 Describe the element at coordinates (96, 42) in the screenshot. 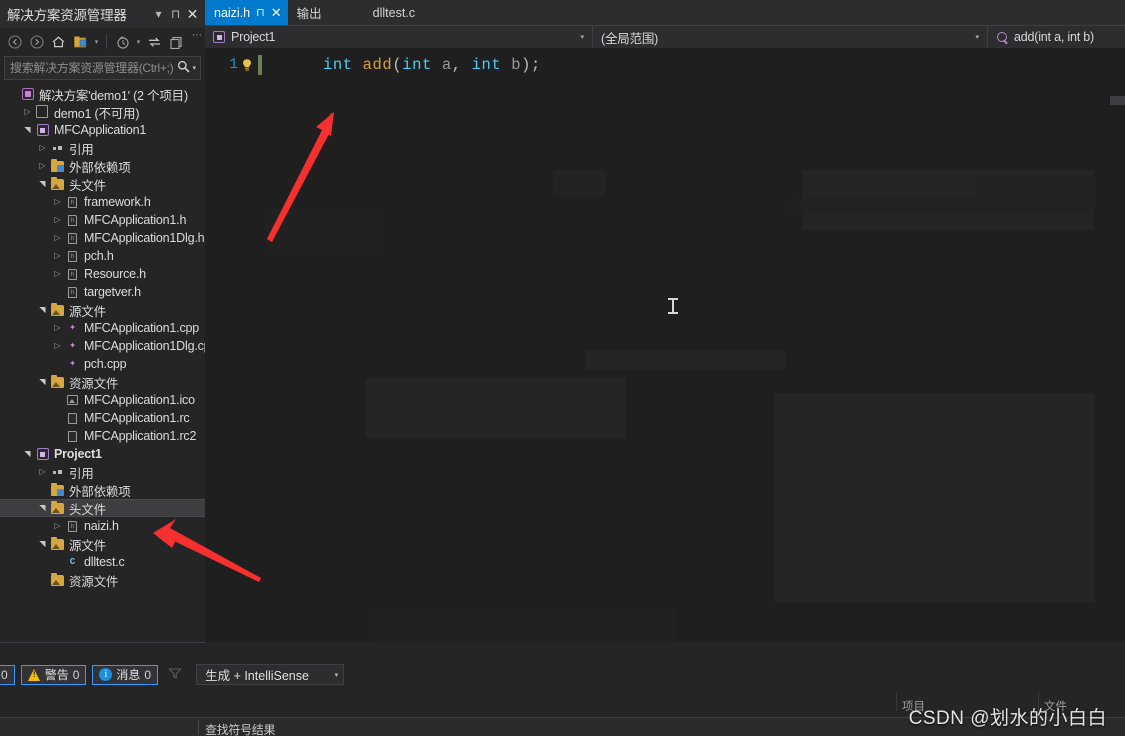

I see `properties-caret-icon: ▾` at that location.